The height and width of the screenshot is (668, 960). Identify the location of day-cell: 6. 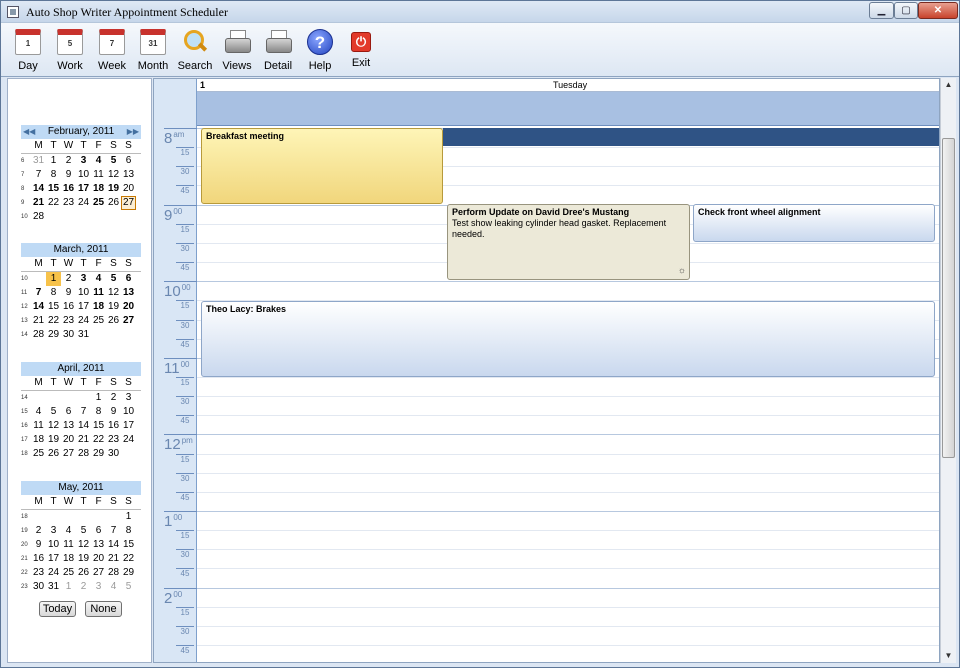
(98, 531).